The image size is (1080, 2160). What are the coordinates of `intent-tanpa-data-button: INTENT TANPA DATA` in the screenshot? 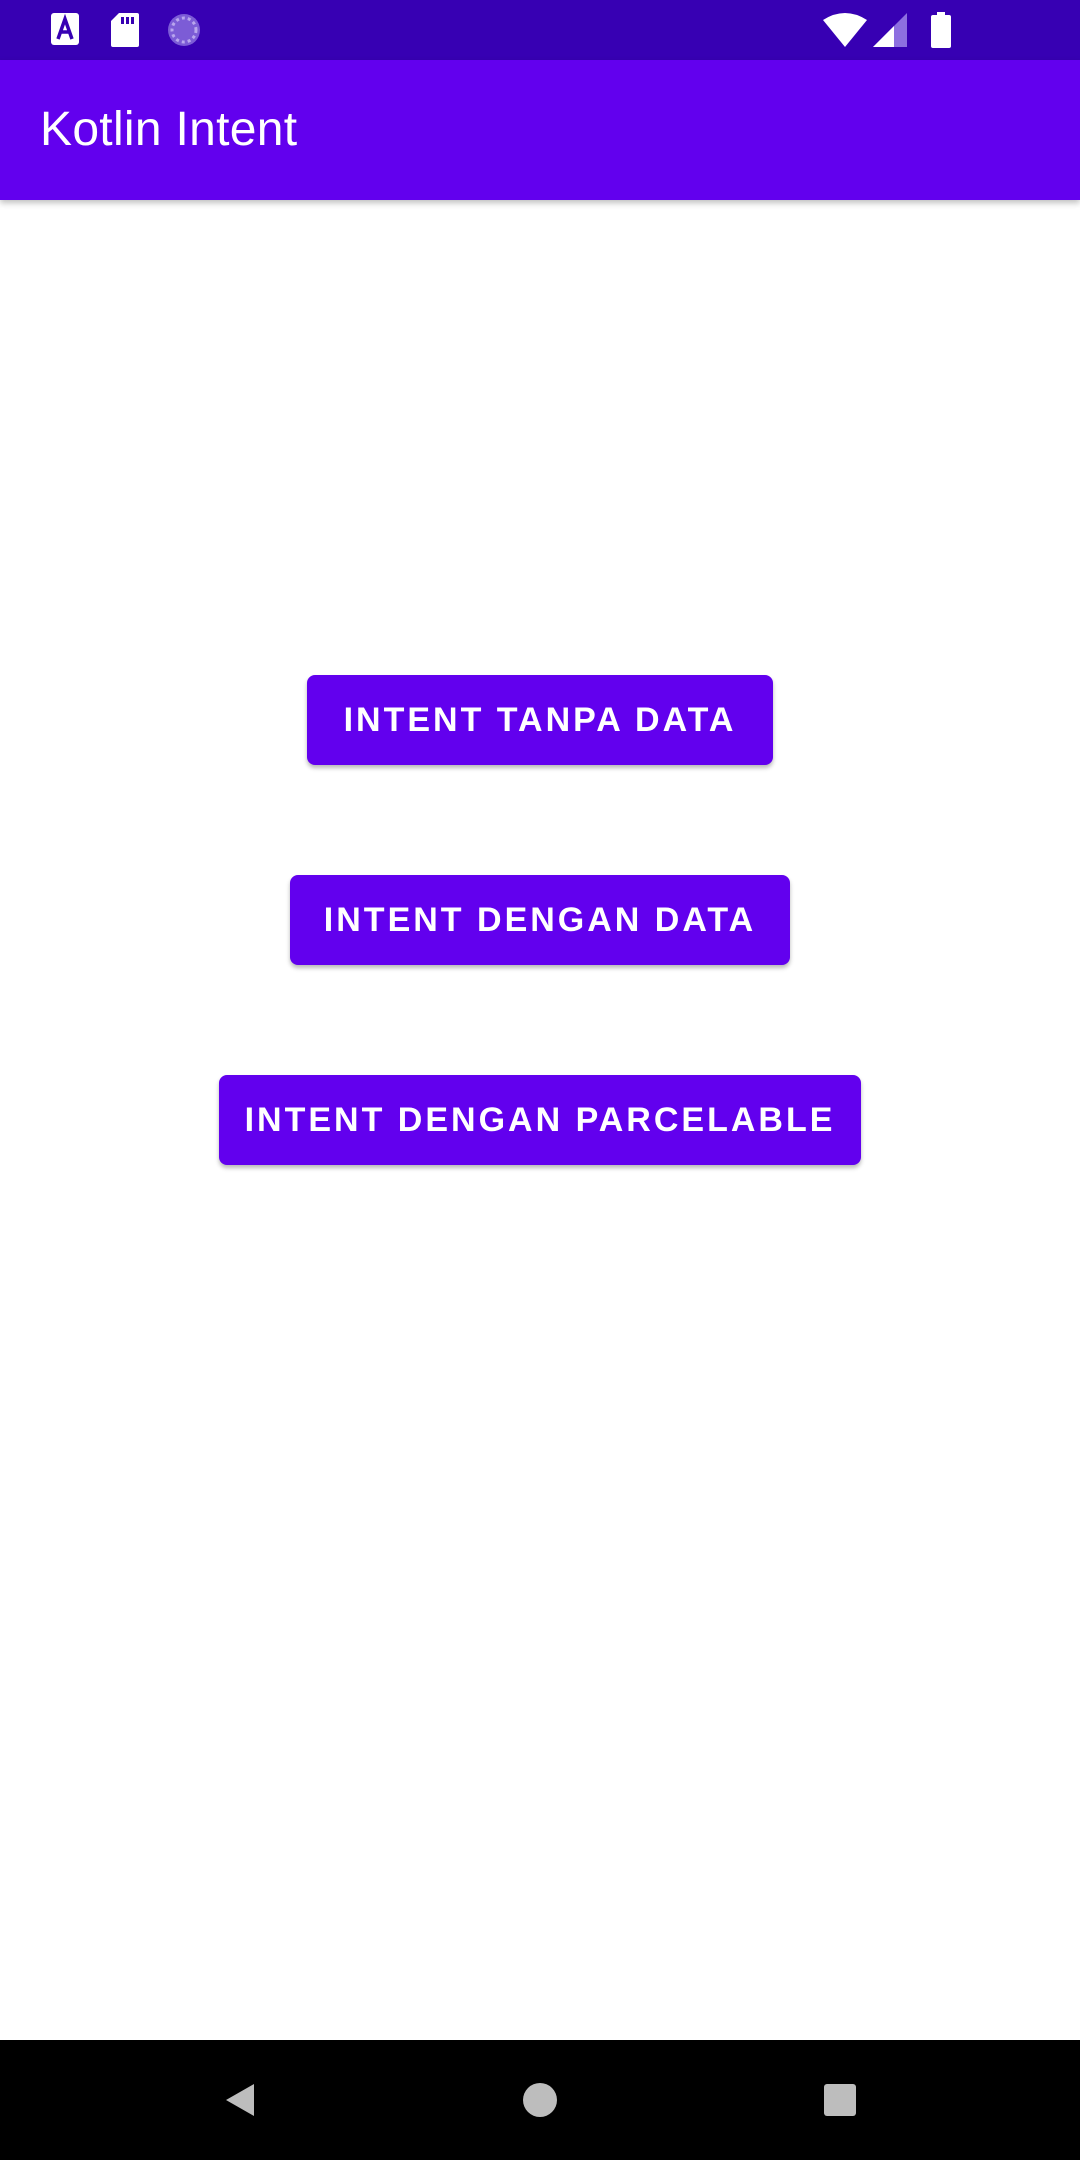 It's located at (540, 720).